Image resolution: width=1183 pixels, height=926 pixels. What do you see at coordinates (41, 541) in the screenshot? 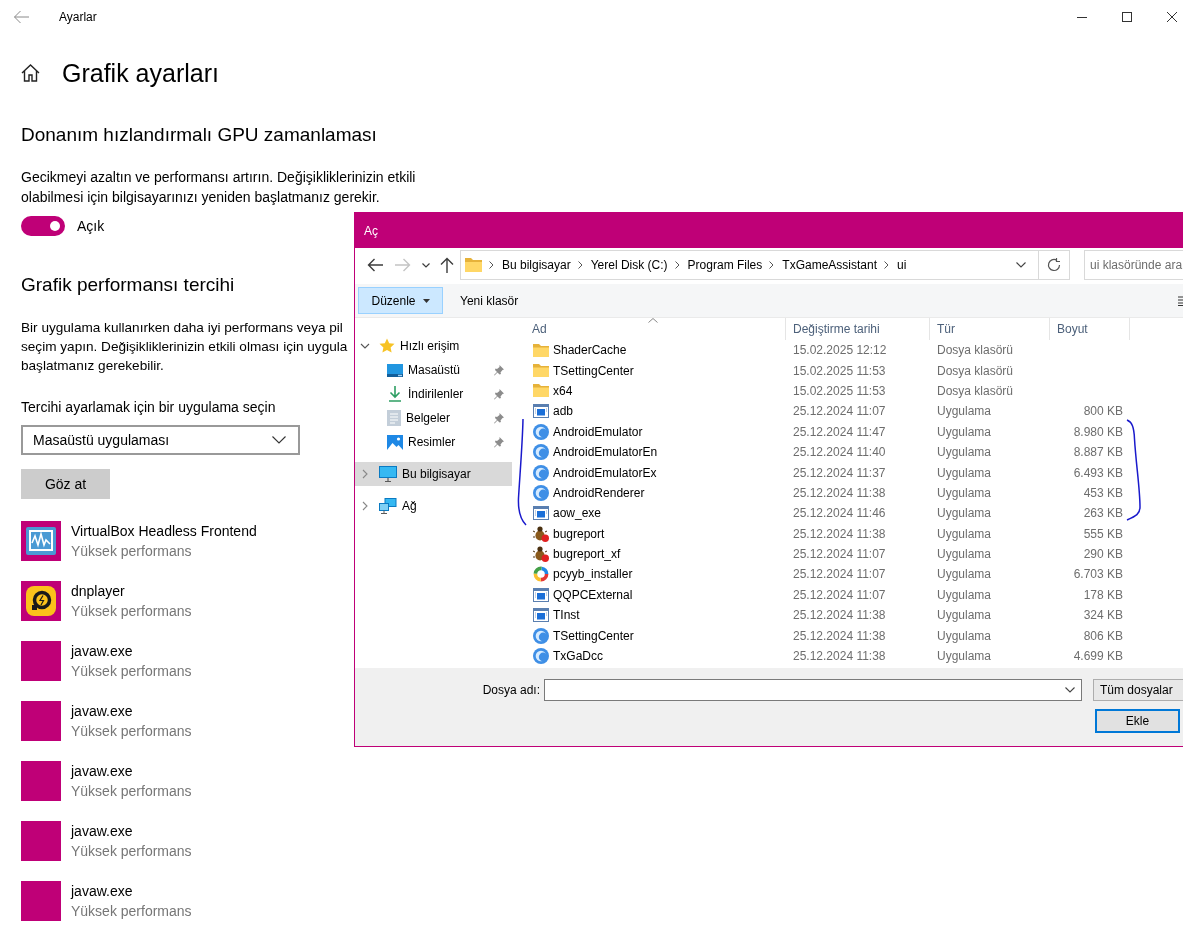
I see `monitor-app-icon` at bounding box center [41, 541].